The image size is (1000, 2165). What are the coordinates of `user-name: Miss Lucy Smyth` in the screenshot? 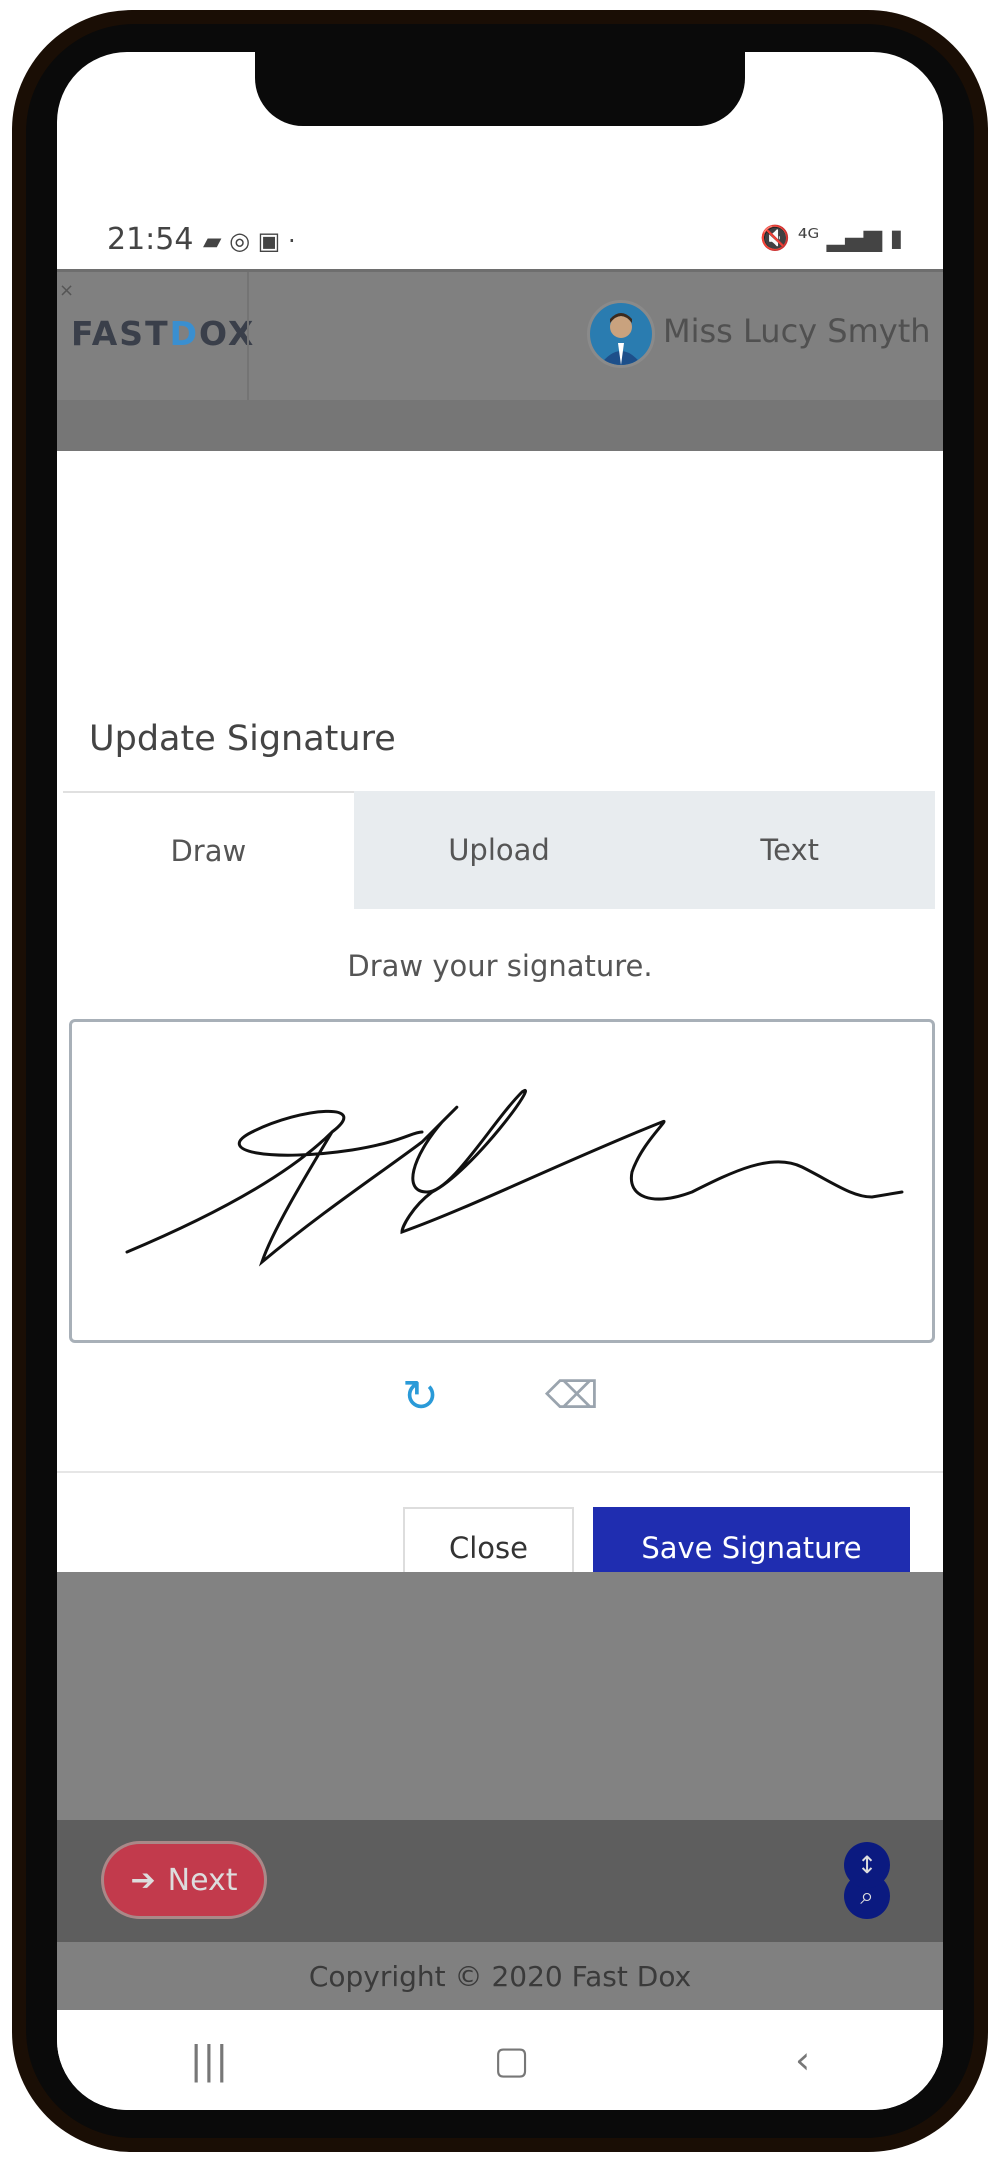 It's located at (797, 331).